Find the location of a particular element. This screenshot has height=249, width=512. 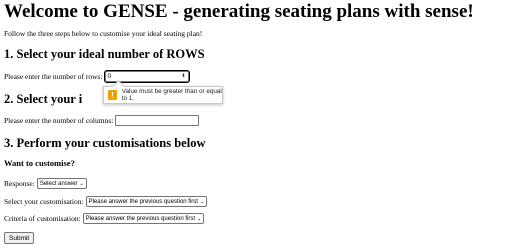

rows-row: Please enter the number of rows: 0 ⬍ is located at coordinates (97, 76).